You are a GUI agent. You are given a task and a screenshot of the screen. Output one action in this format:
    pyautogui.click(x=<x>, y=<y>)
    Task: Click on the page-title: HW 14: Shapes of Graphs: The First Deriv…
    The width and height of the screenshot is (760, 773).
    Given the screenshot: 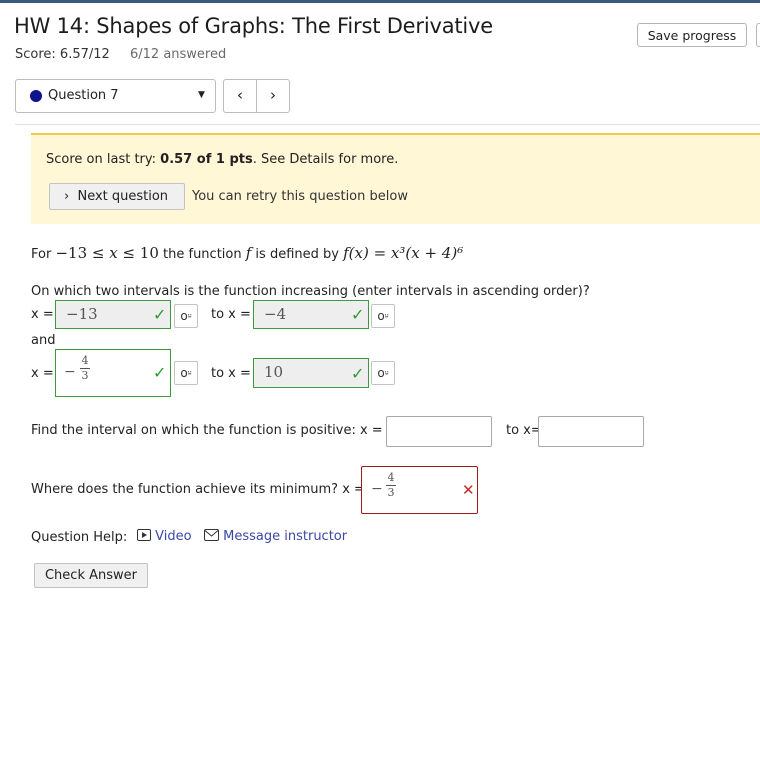 What is the action you would take?
    pyautogui.click(x=253, y=26)
    